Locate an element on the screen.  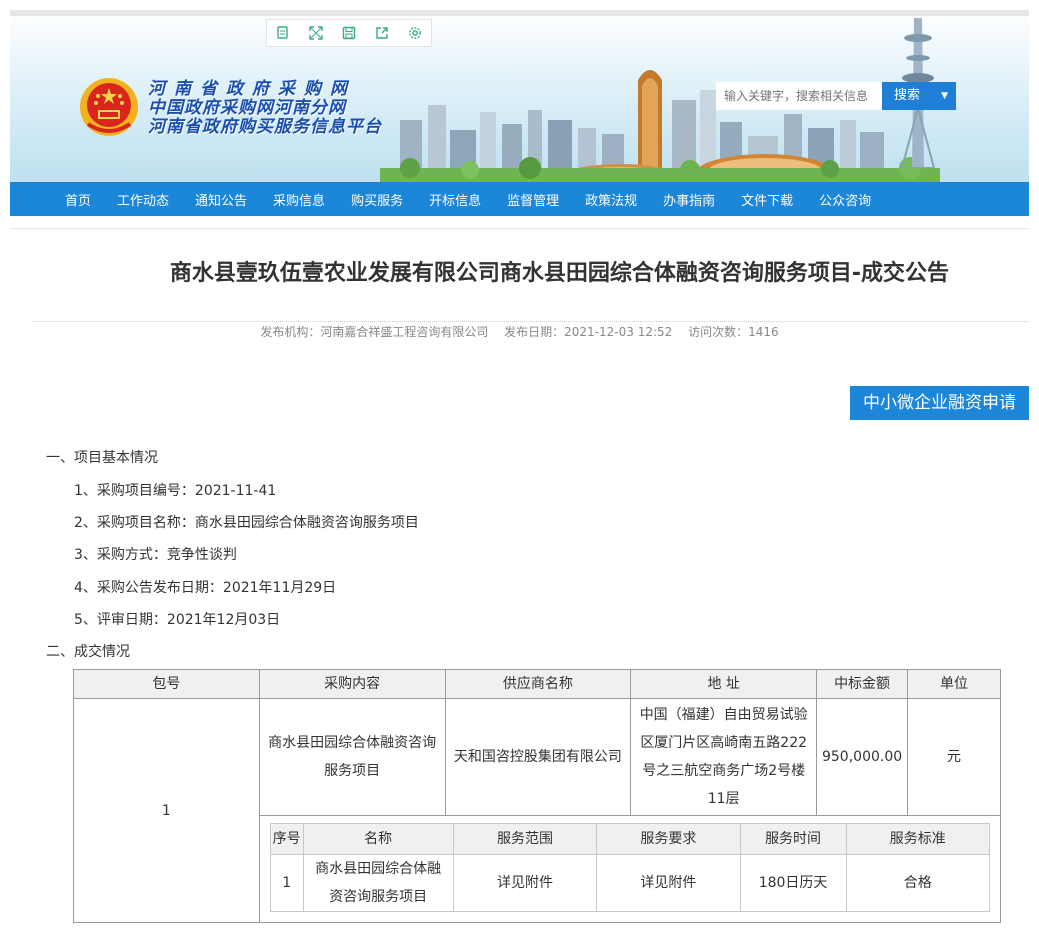
table-header-row: 包号 采购内容 供应商名称 地 址 中标金额 单位 is located at coordinates (537, 684).